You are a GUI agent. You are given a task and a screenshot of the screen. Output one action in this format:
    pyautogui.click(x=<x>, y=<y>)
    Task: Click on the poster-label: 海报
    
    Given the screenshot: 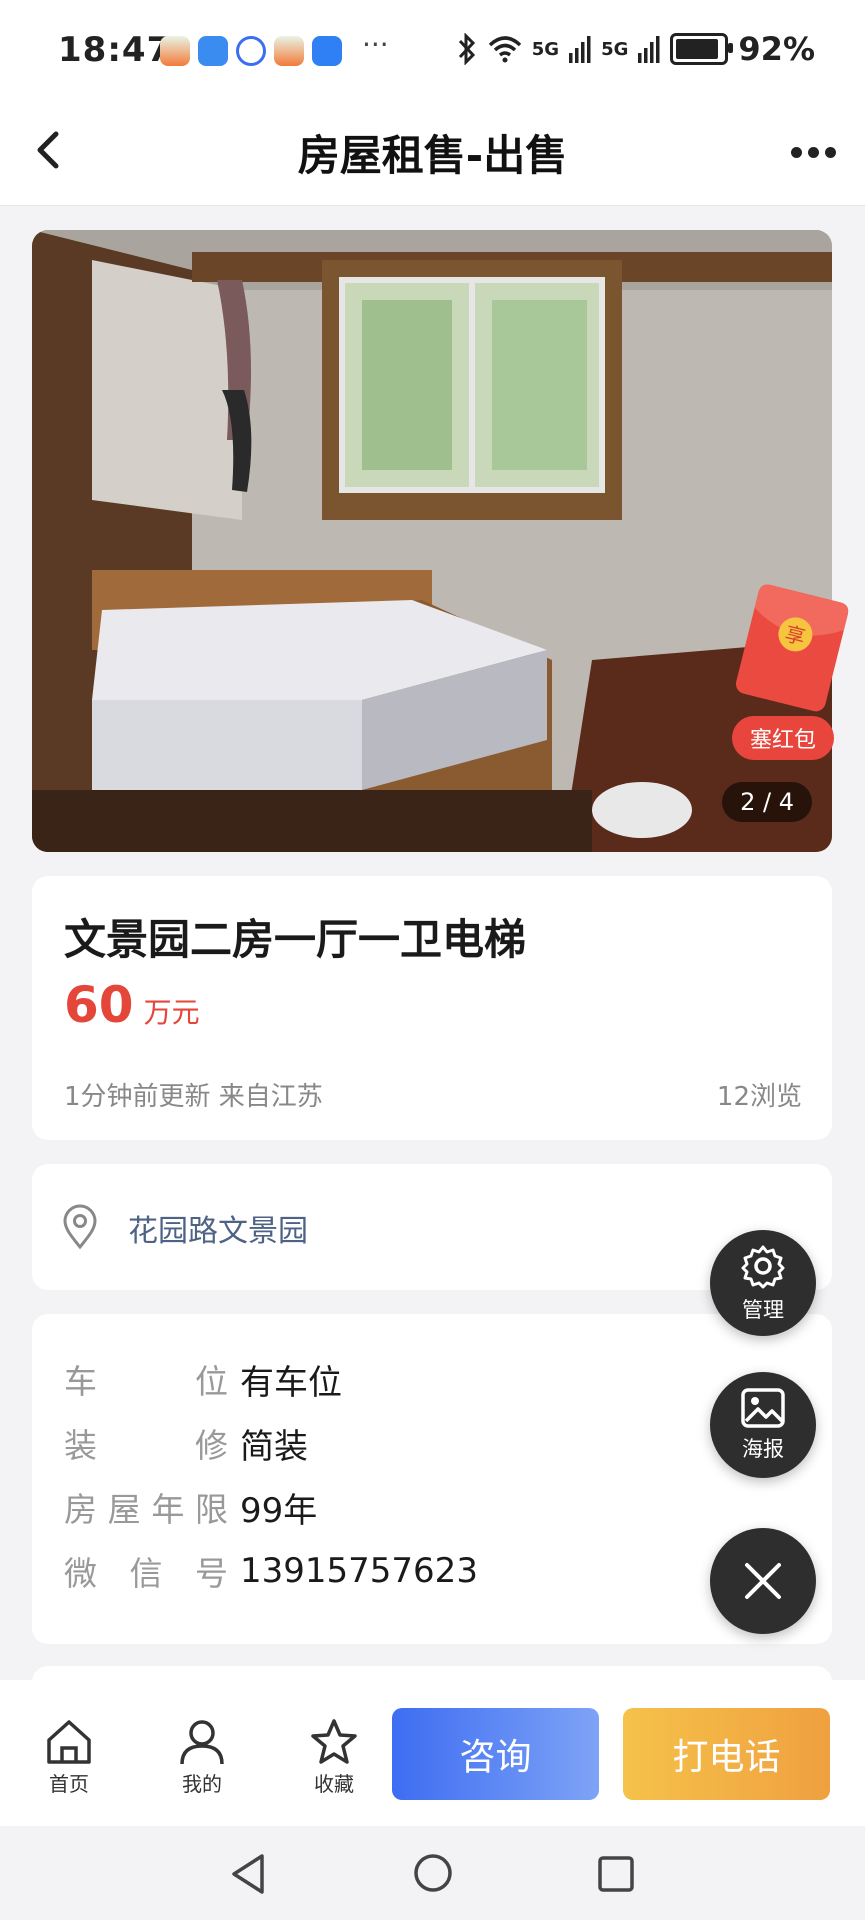 What is the action you would take?
    pyautogui.click(x=763, y=1449)
    